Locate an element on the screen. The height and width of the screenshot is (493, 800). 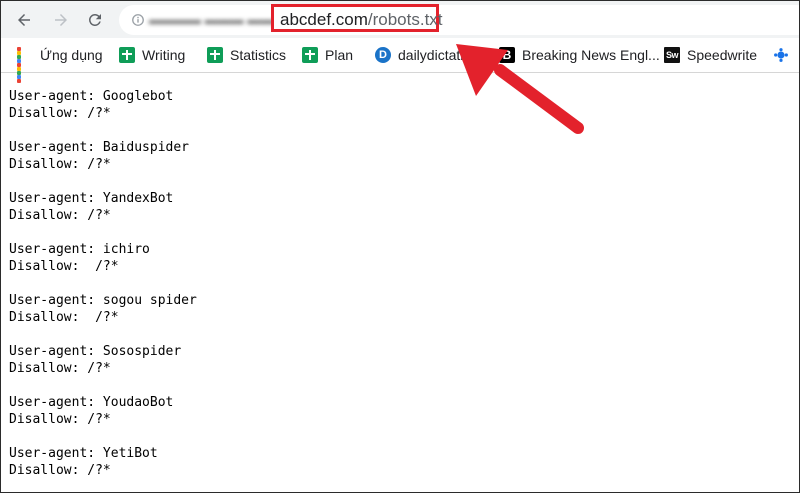
bookmark-more is located at coordinates (784, 55).